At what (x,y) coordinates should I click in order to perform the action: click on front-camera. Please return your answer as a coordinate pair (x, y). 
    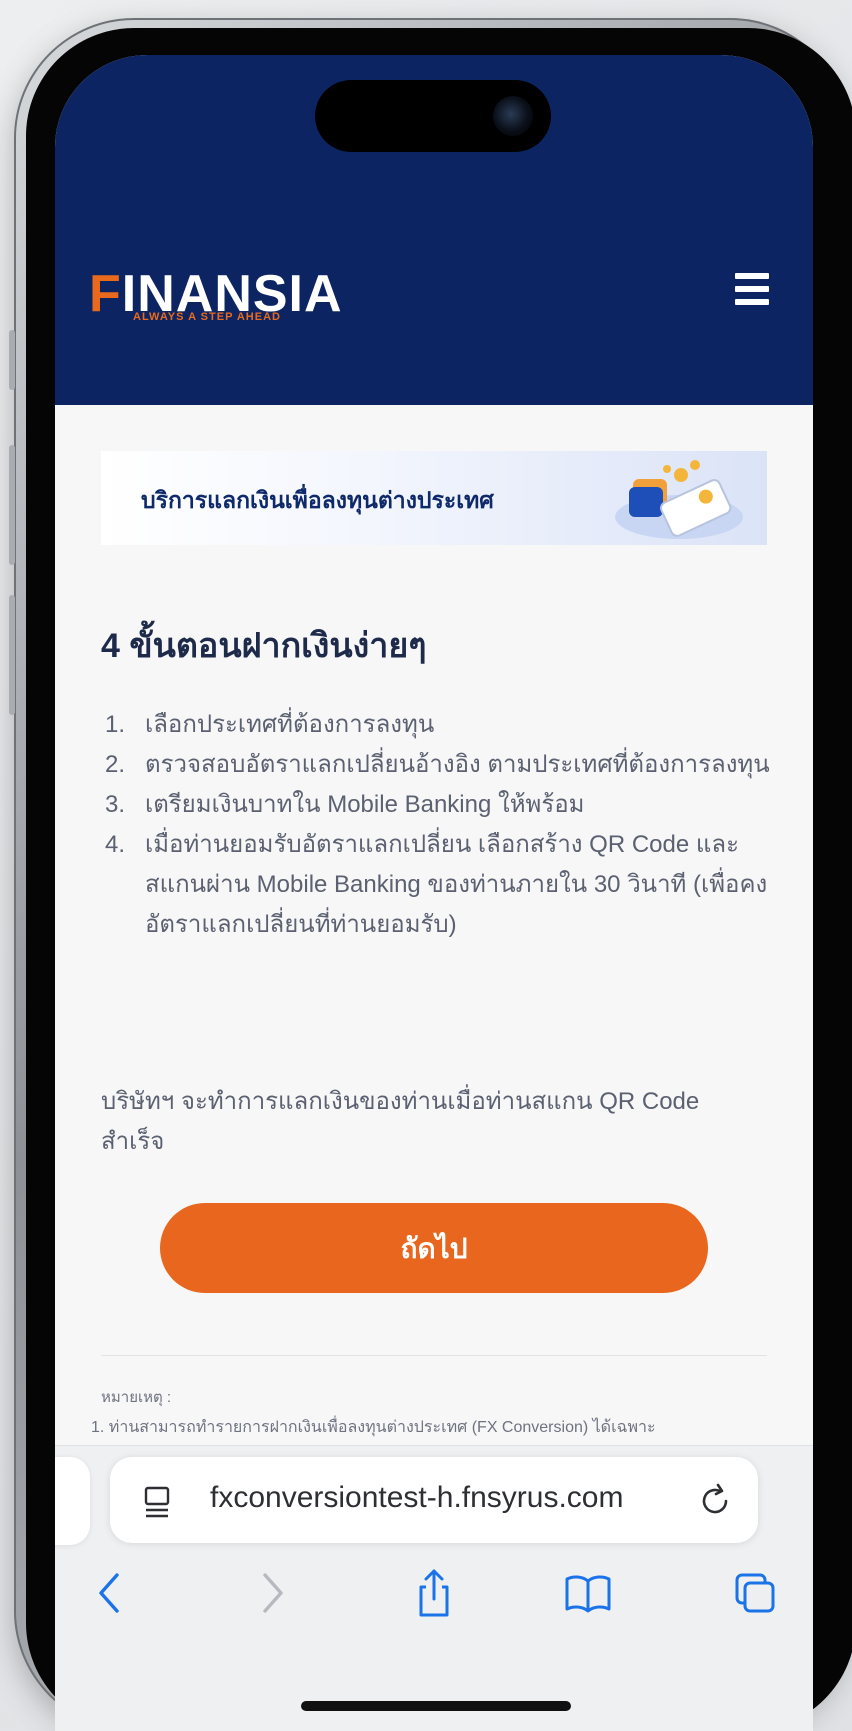
    Looking at the image, I should click on (513, 116).